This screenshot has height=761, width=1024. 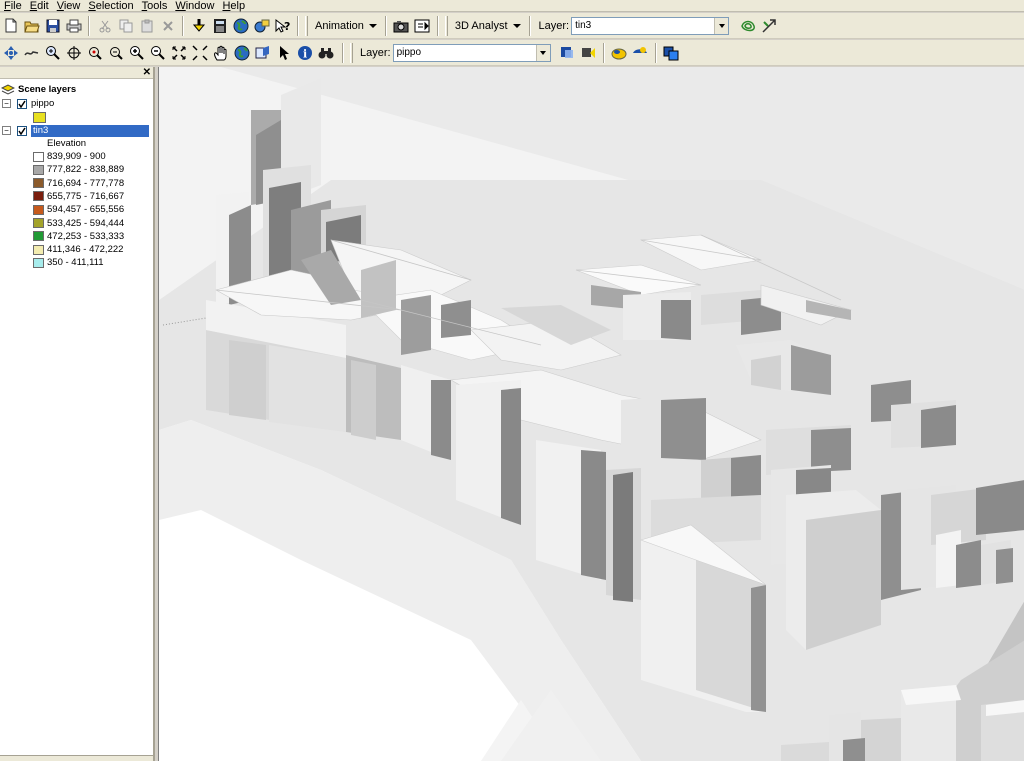 What do you see at coordinates (221, 53) in the screenshot?
I see `pan-hand-icon` at bounding box center [221, 53].